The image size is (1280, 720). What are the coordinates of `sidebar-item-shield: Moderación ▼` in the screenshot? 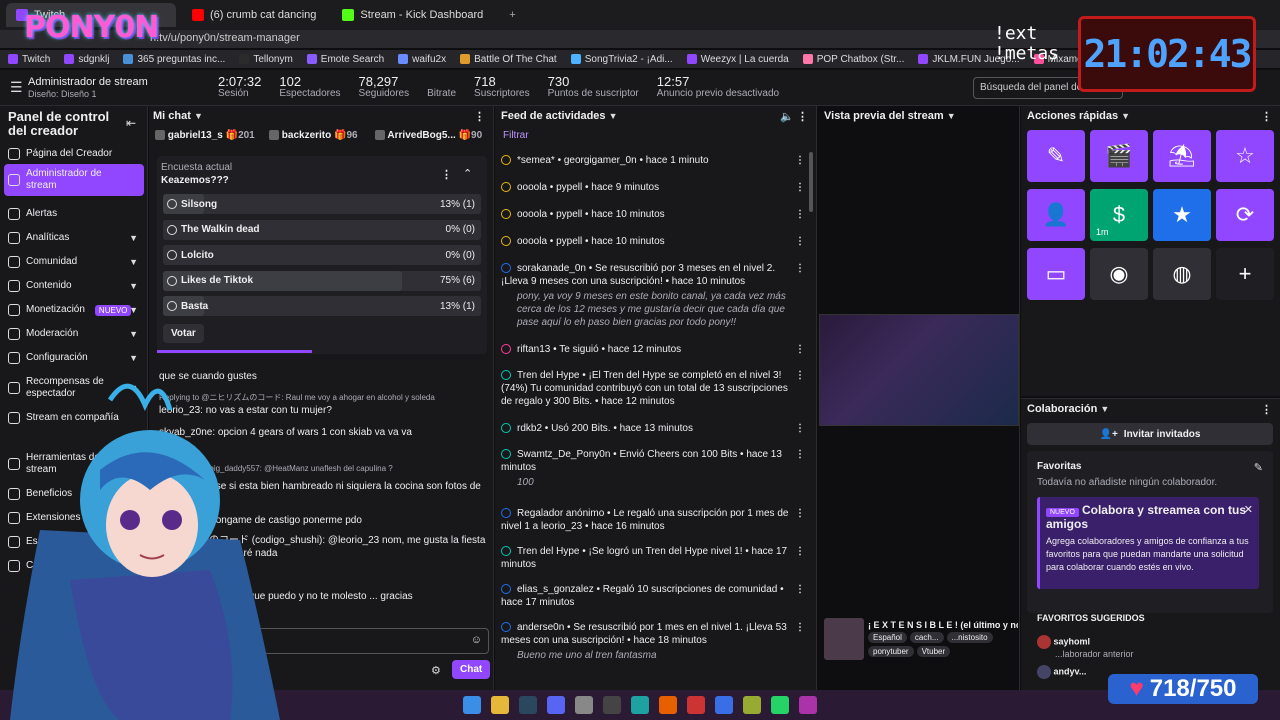 It's located at (74, 334).